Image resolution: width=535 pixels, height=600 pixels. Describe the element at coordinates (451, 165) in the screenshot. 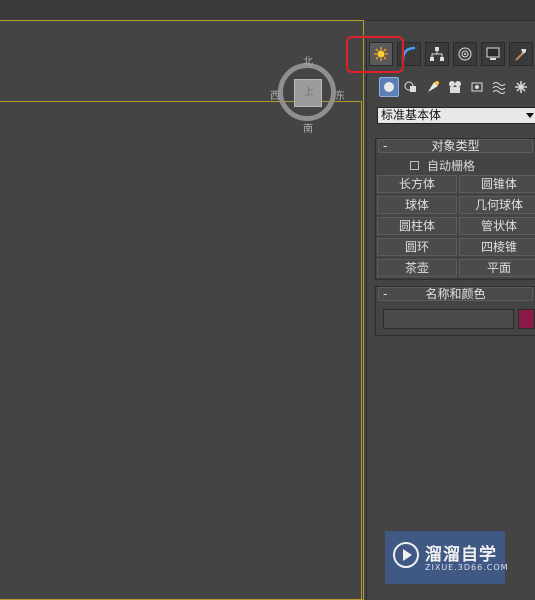

I see `autogrid-label: 自动栅格` at that location.